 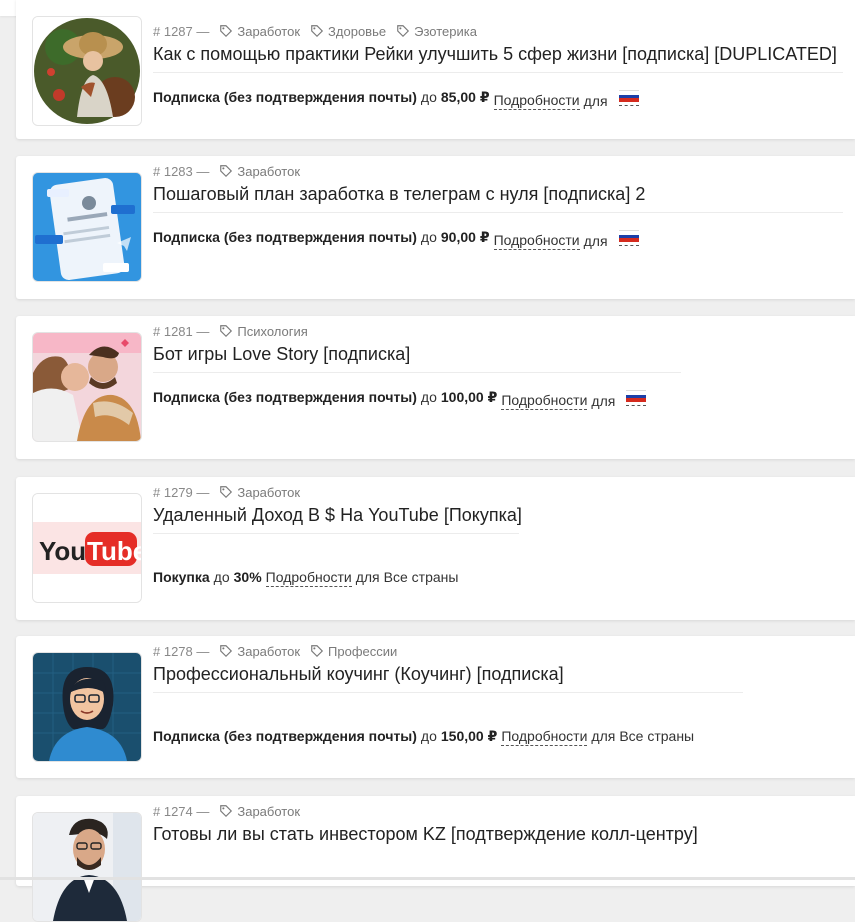 What do you see at coordinates (445, 31) in the screenshot?
I see `tag-label: Эзотерика` at bounding box center [445, 31].